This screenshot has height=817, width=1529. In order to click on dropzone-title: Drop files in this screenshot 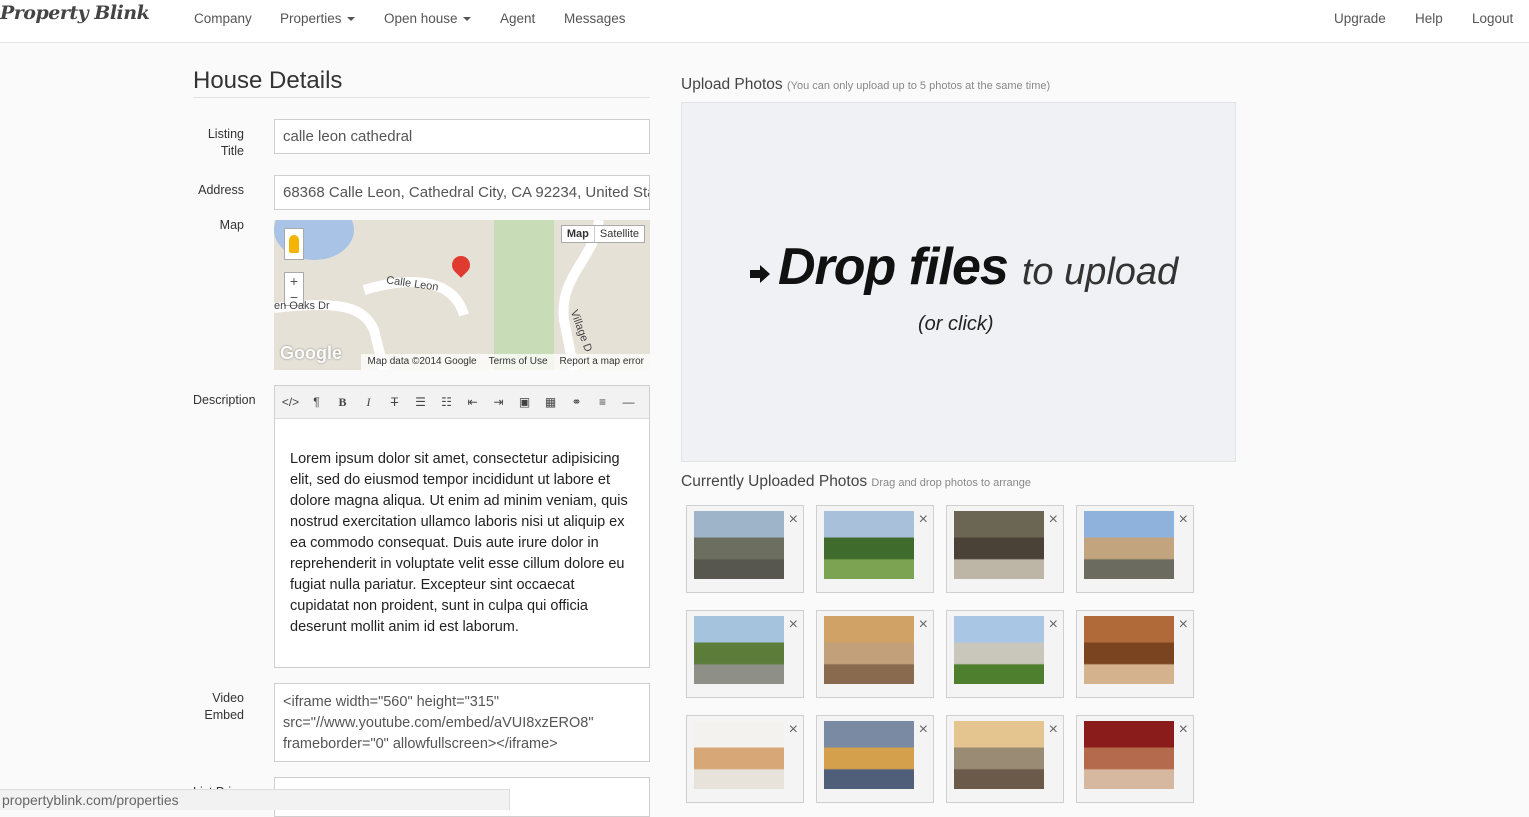, I will do `click(893, 267)`.